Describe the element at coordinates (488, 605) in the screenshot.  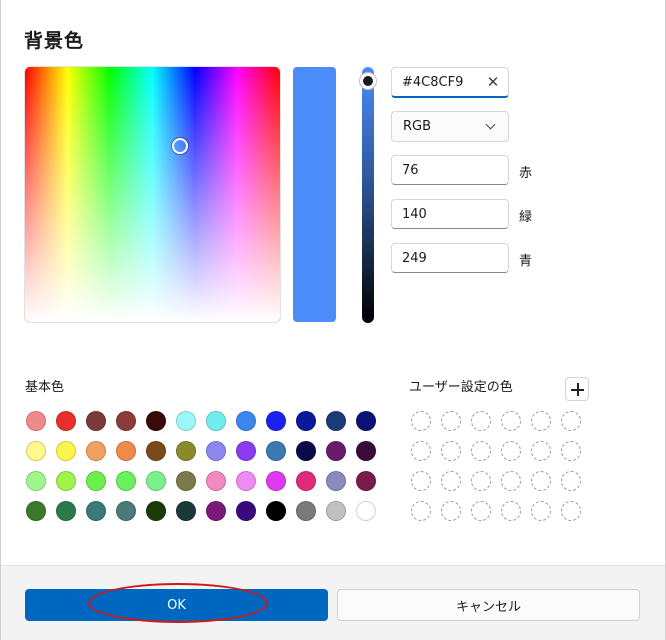
I see `cancel-button: キャンセル` at that location.